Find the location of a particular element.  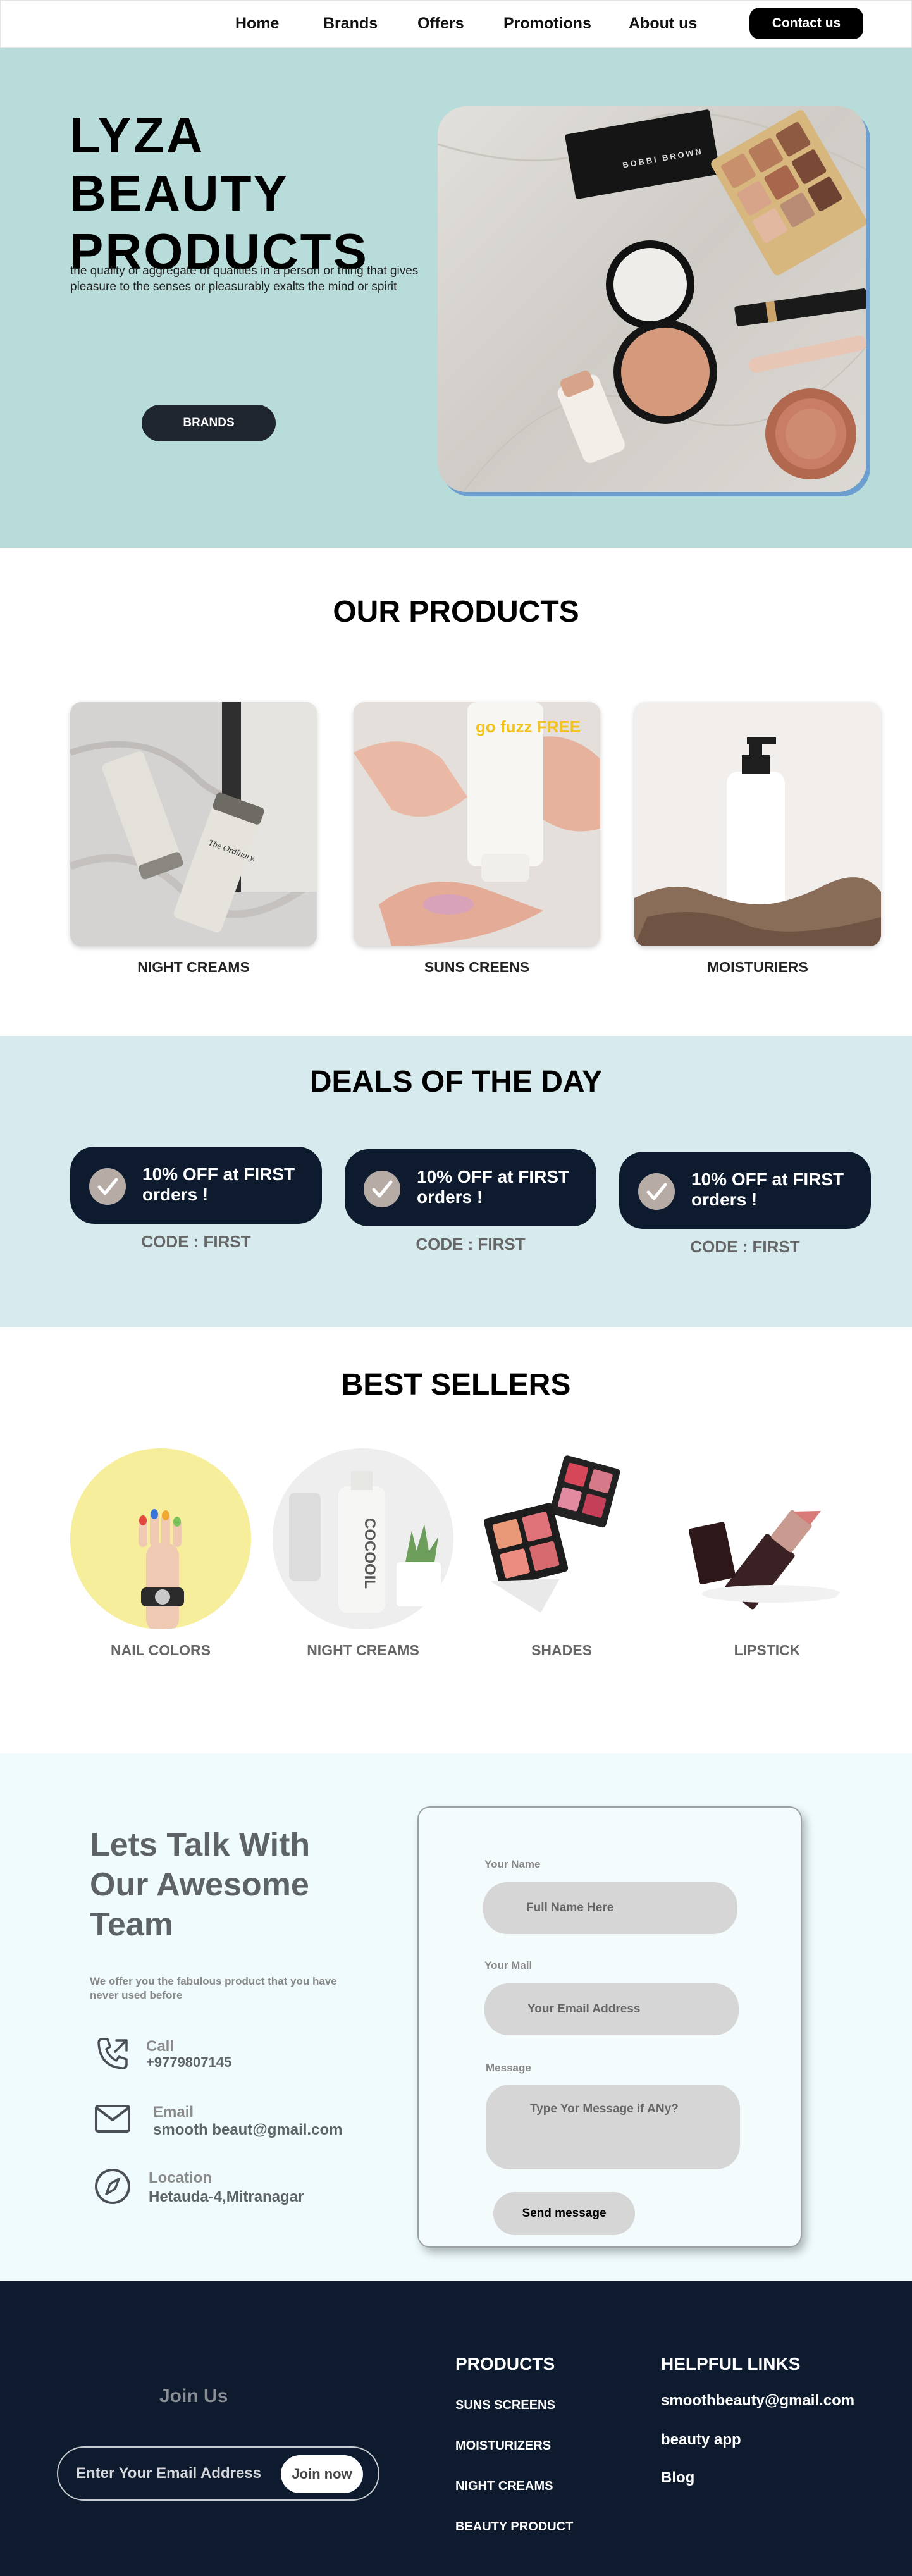

email-label: Email is located at coordinates (174, 2112).